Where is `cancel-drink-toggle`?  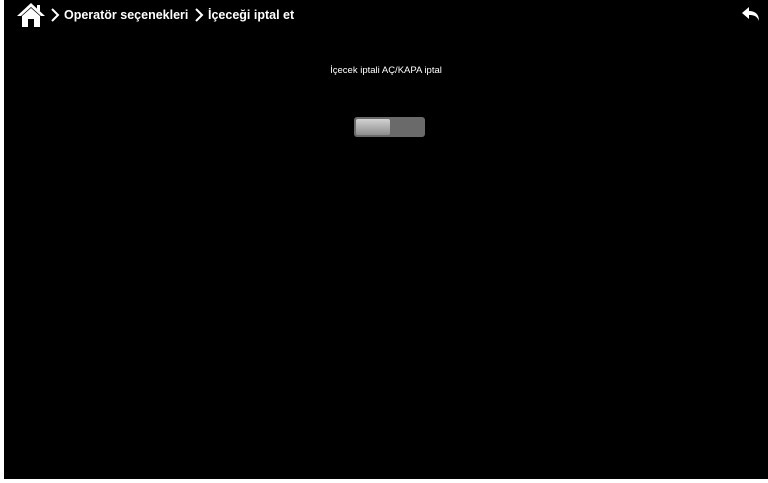
cancel-drink-toggle is located at coordinates (389, 127).